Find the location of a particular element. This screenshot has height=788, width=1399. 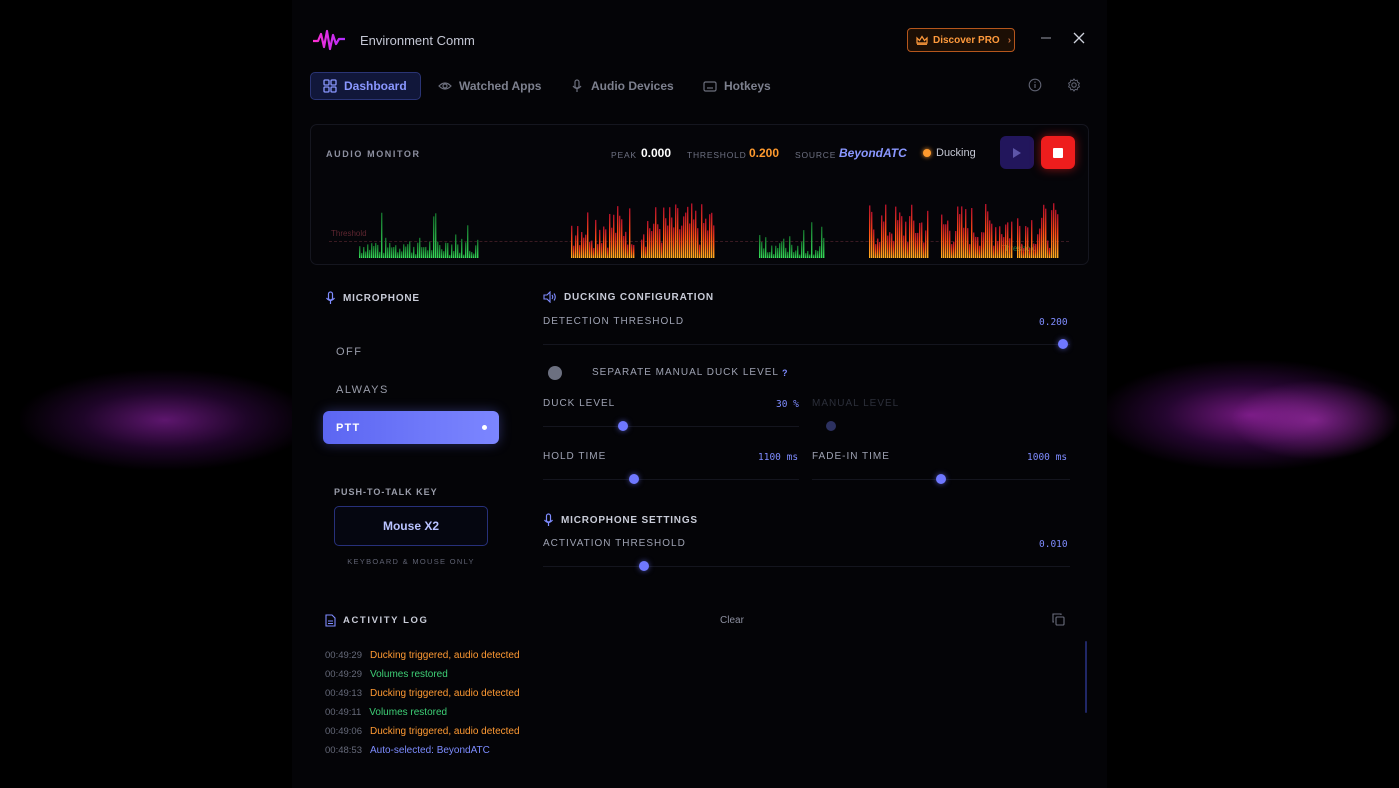

duck-level-value: 30 % is located at coordinates (787, 404).